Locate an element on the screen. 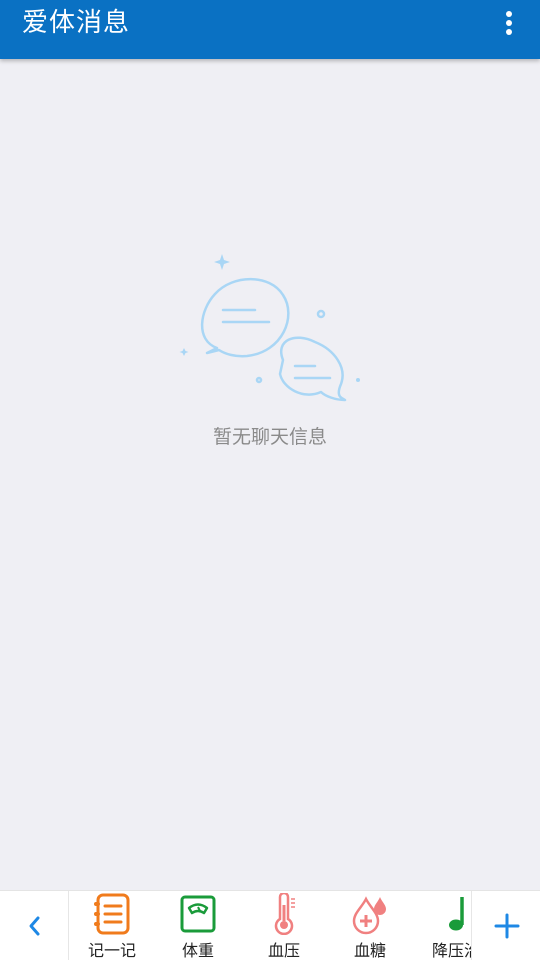  add-tool-button is located at coordinates (505, 925).